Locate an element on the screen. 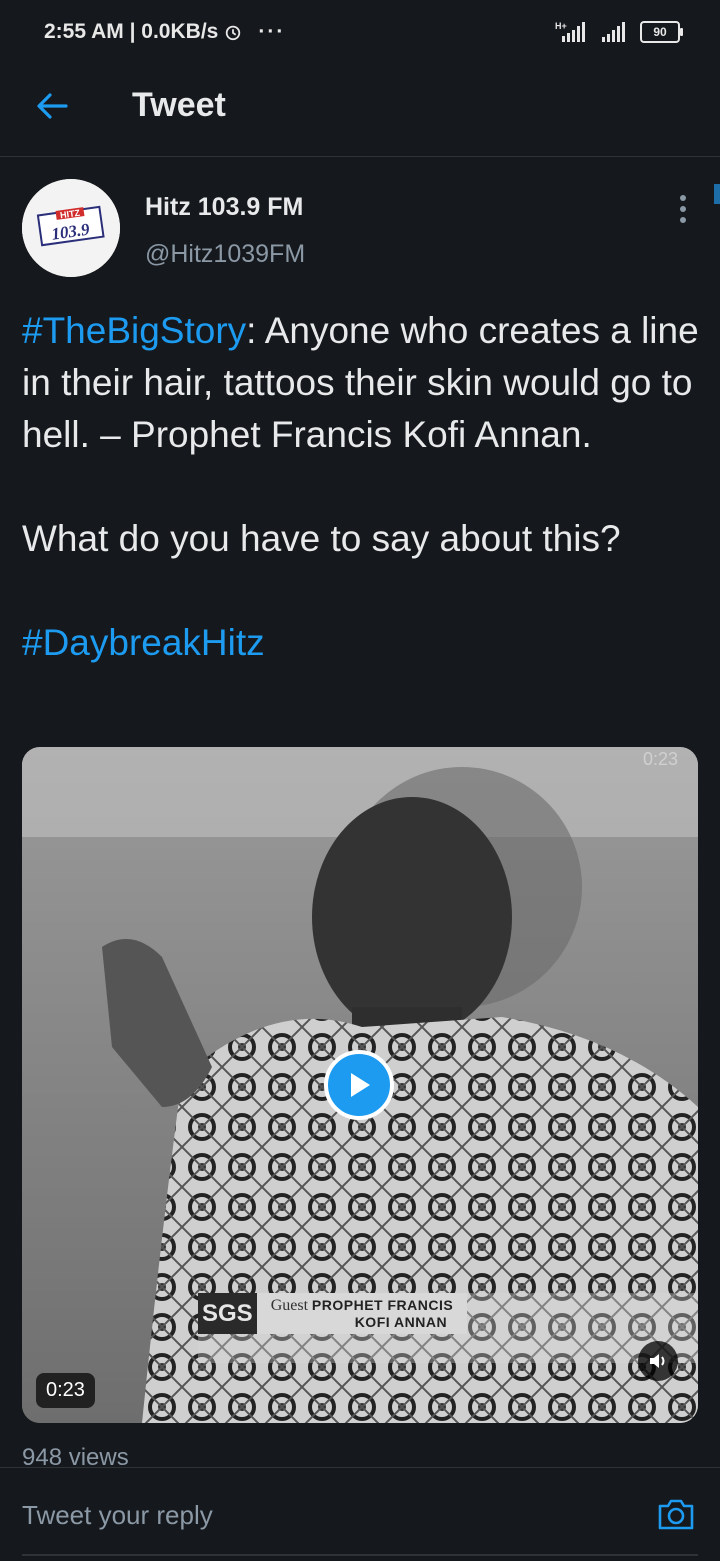 This screenshot has height=1561, width=720. avatar: HITZ 103.9 is located at coordinates (71, 228).